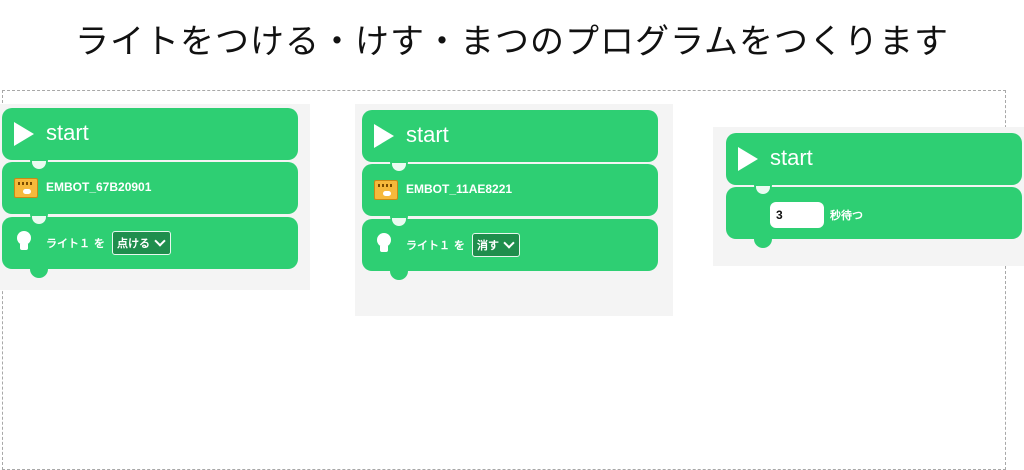  I want to click on light-action-value: 消す, so click(488, 245).